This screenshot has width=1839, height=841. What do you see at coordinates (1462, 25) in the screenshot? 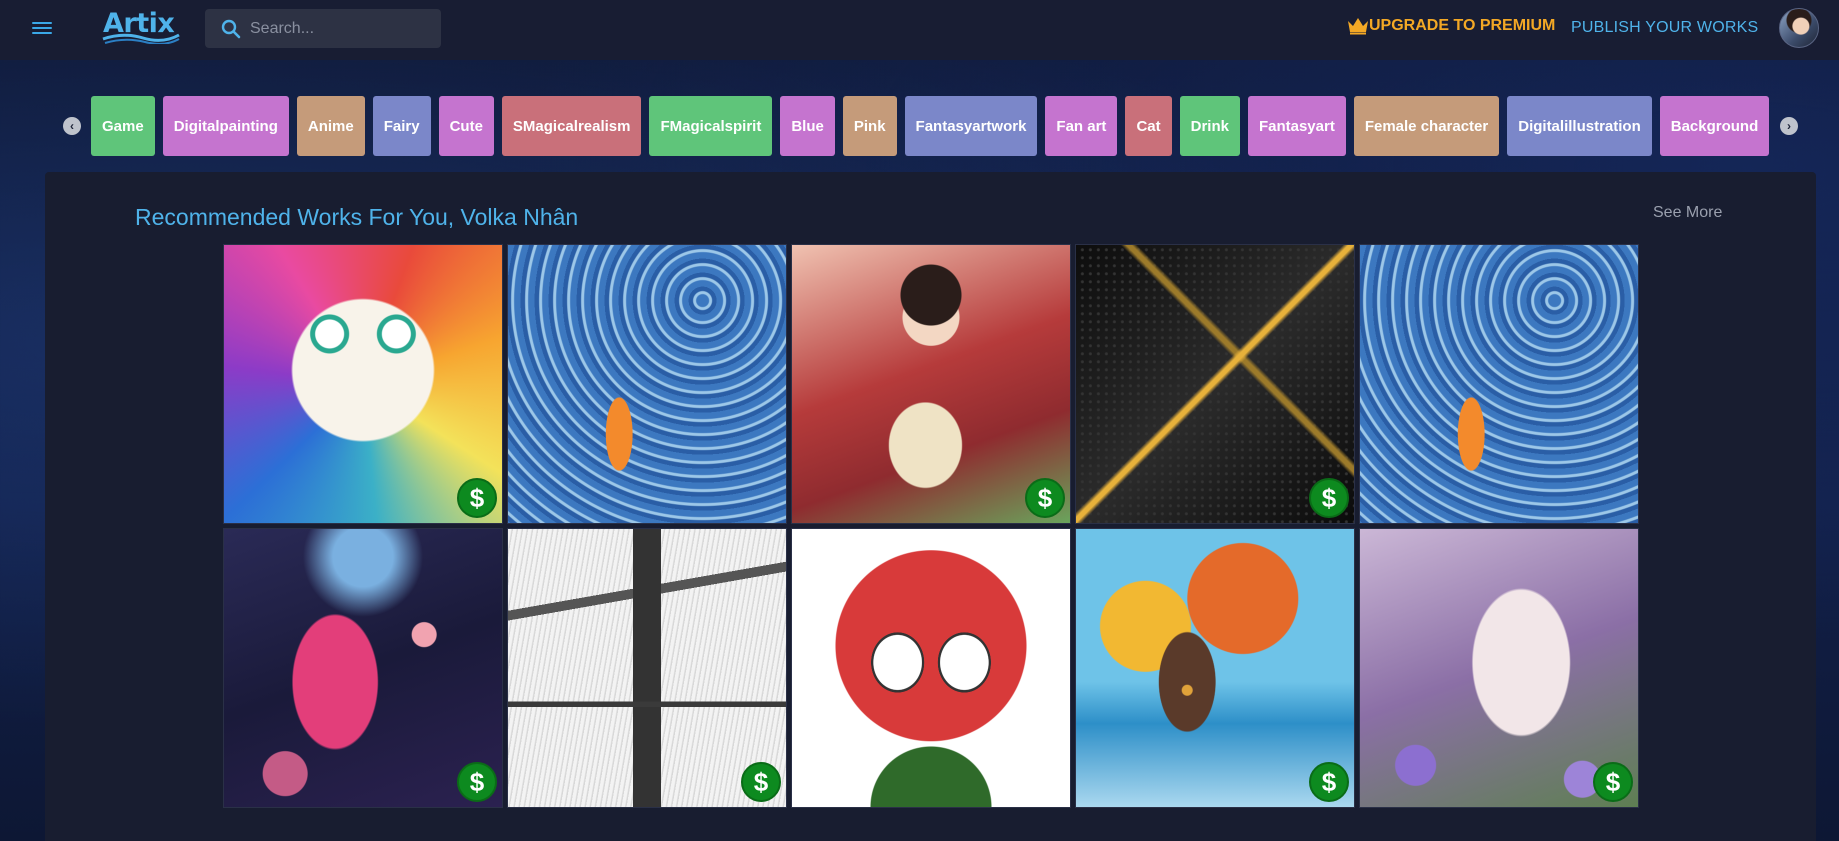
I see `upgrade-label: UPGRADE TO PREMIUM` at bounding box center [1462, 25].